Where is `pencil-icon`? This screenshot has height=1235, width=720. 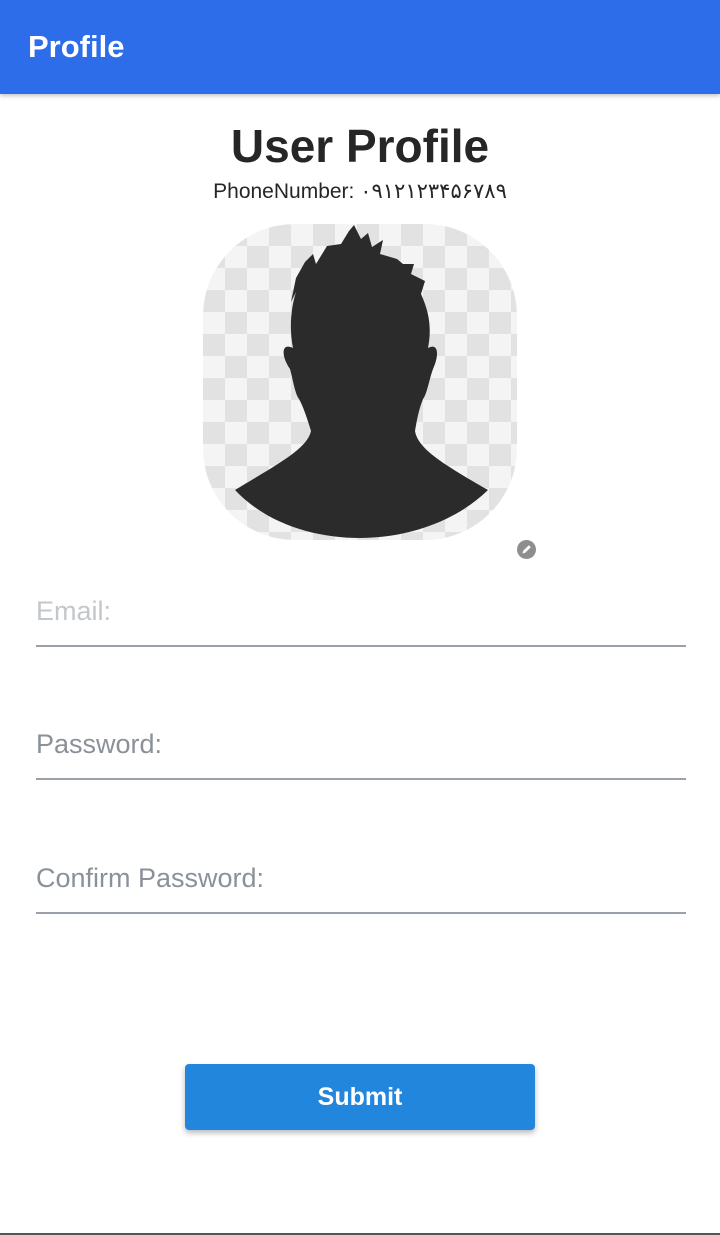
pencil-icon is located at coordinates (526, 549).